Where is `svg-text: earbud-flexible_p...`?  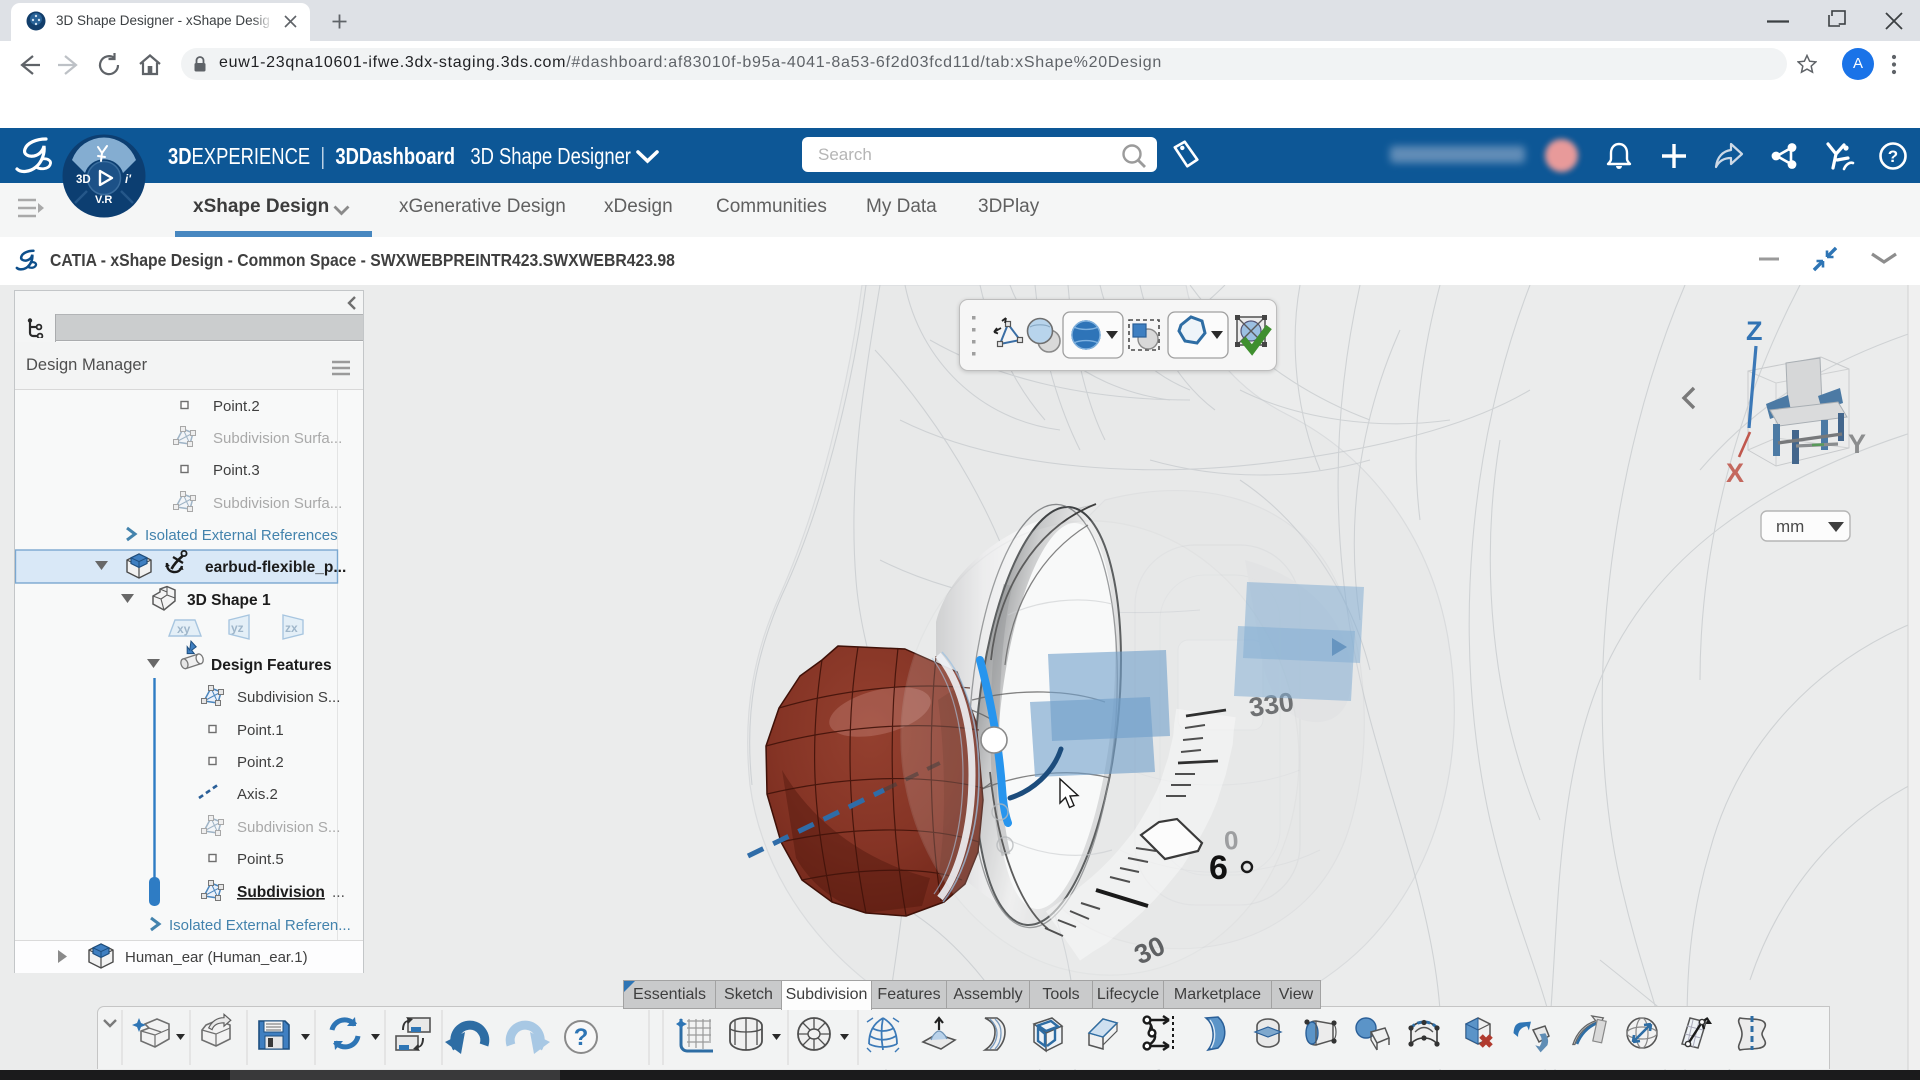
svg-text: earbud-flexible_p... is located at coordinates (275, 567).